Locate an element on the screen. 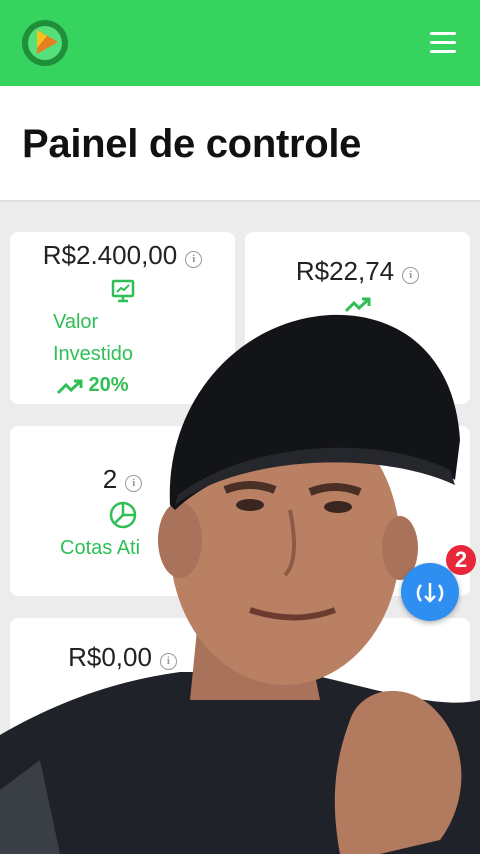 This screenshot has width=480, height=854. invested-change-percent: 20% is located at coordinates (108, 385).